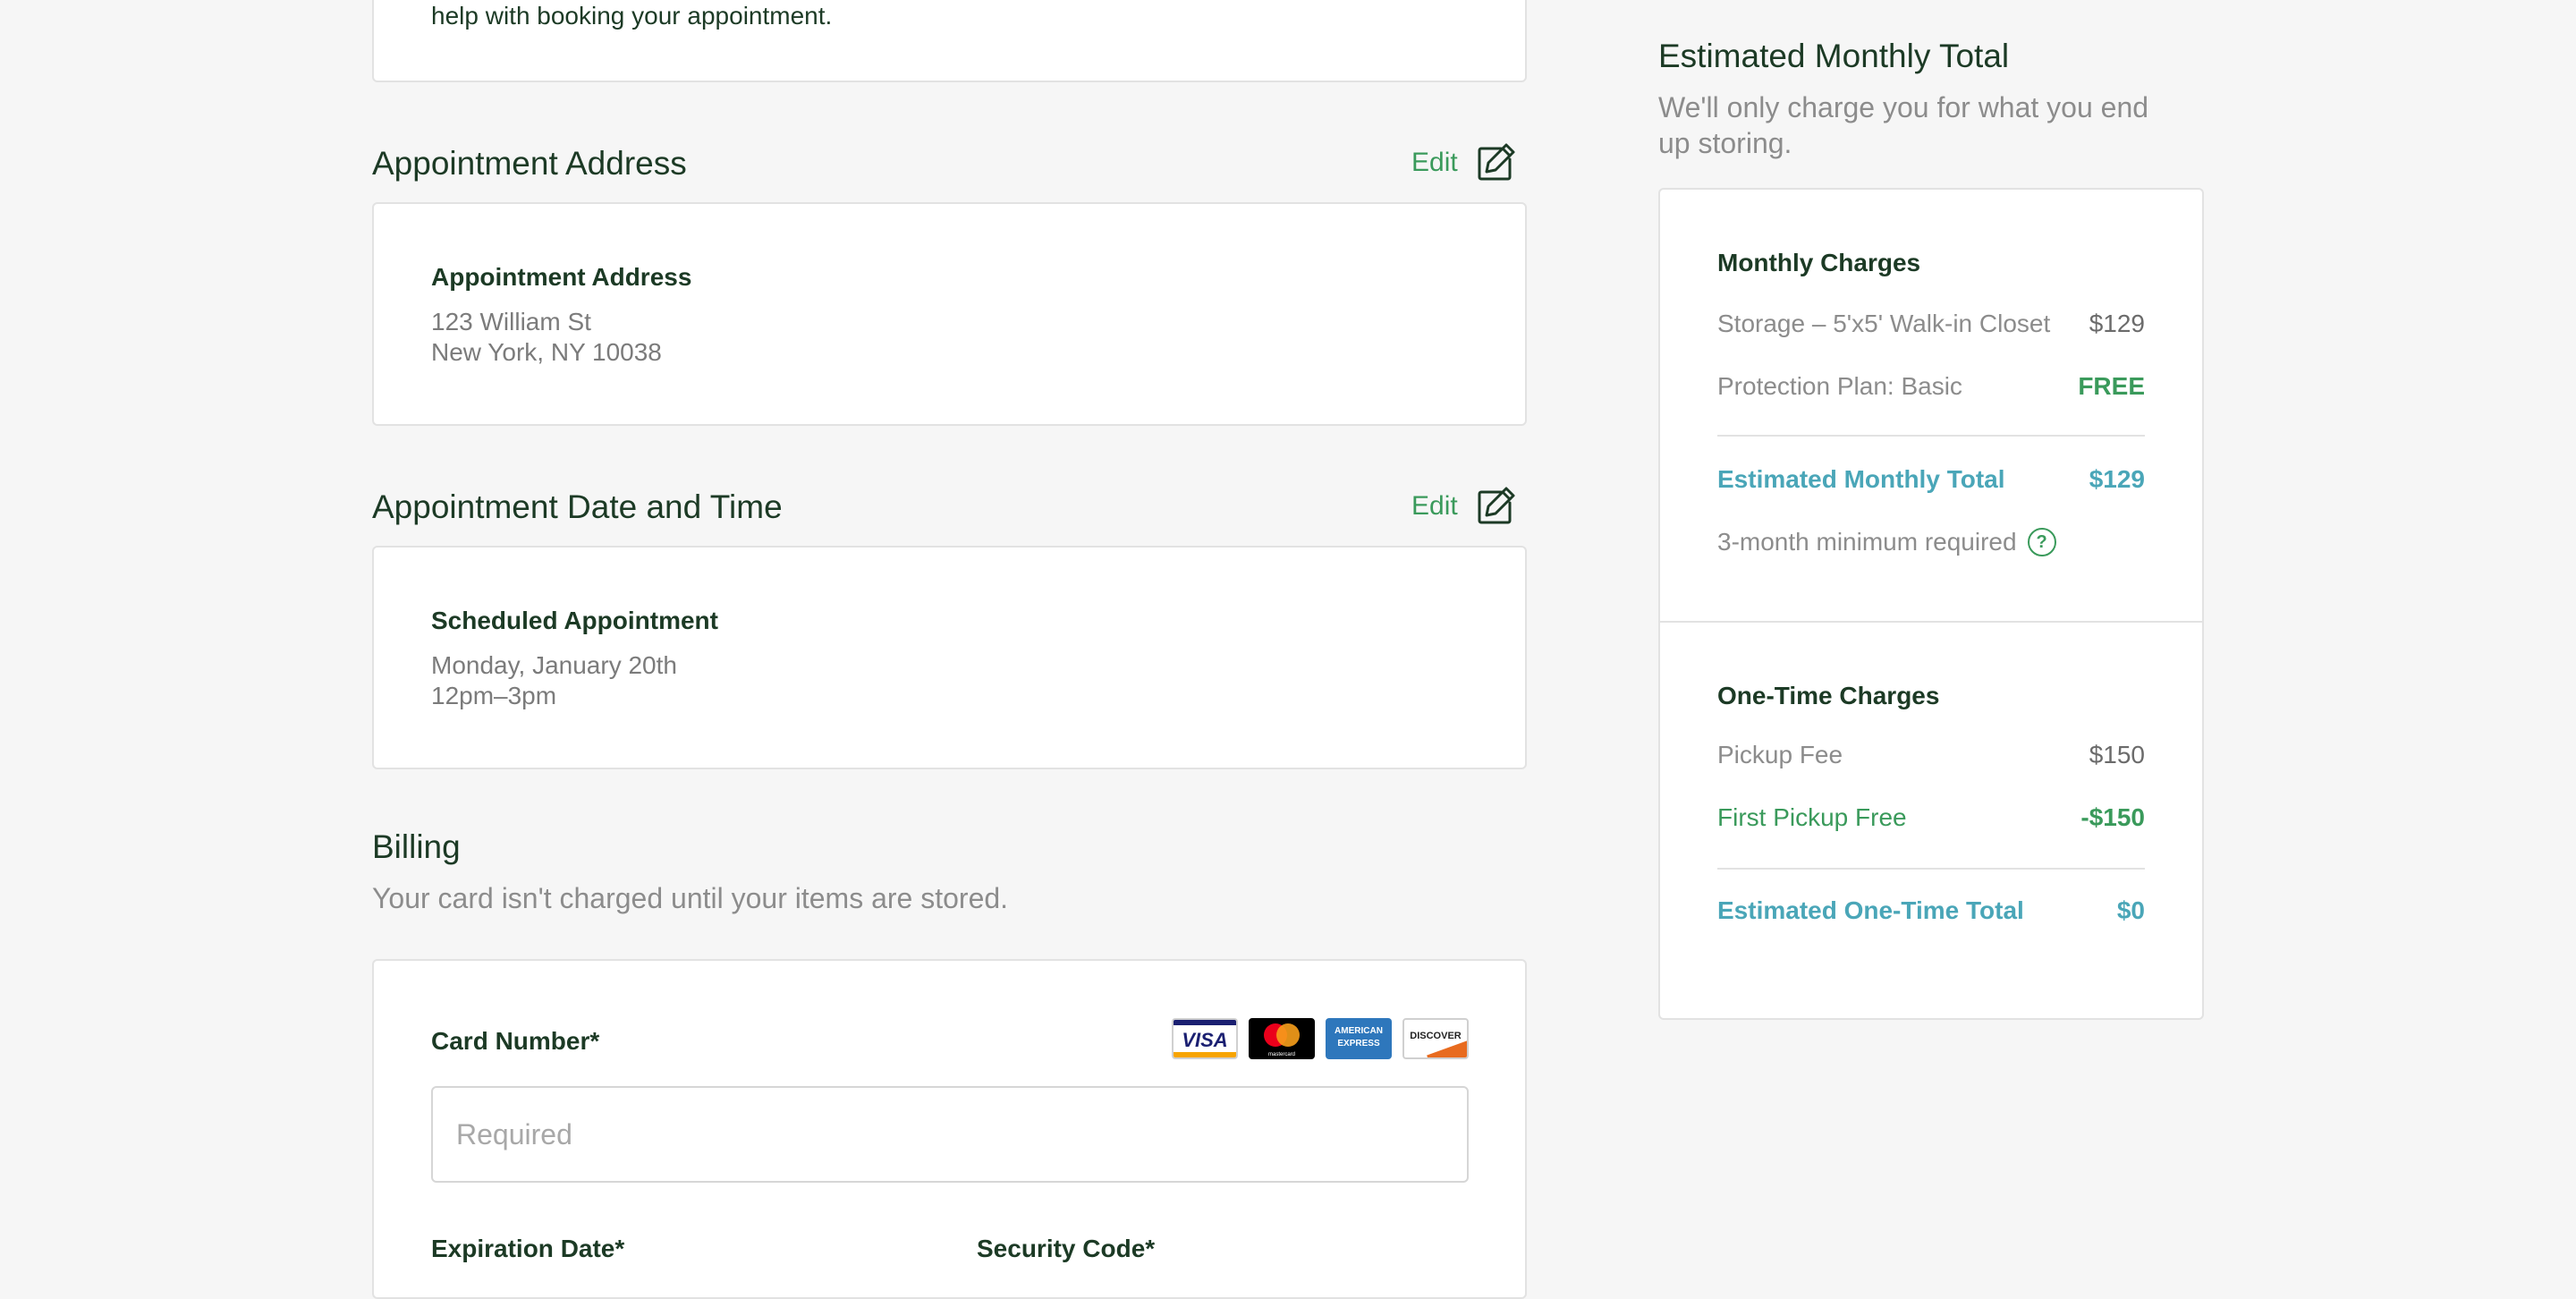 The width and height of the screenshot is (2576, 1299). I want to click on address-line-2: New York, NY 10038, so click(546, 352).